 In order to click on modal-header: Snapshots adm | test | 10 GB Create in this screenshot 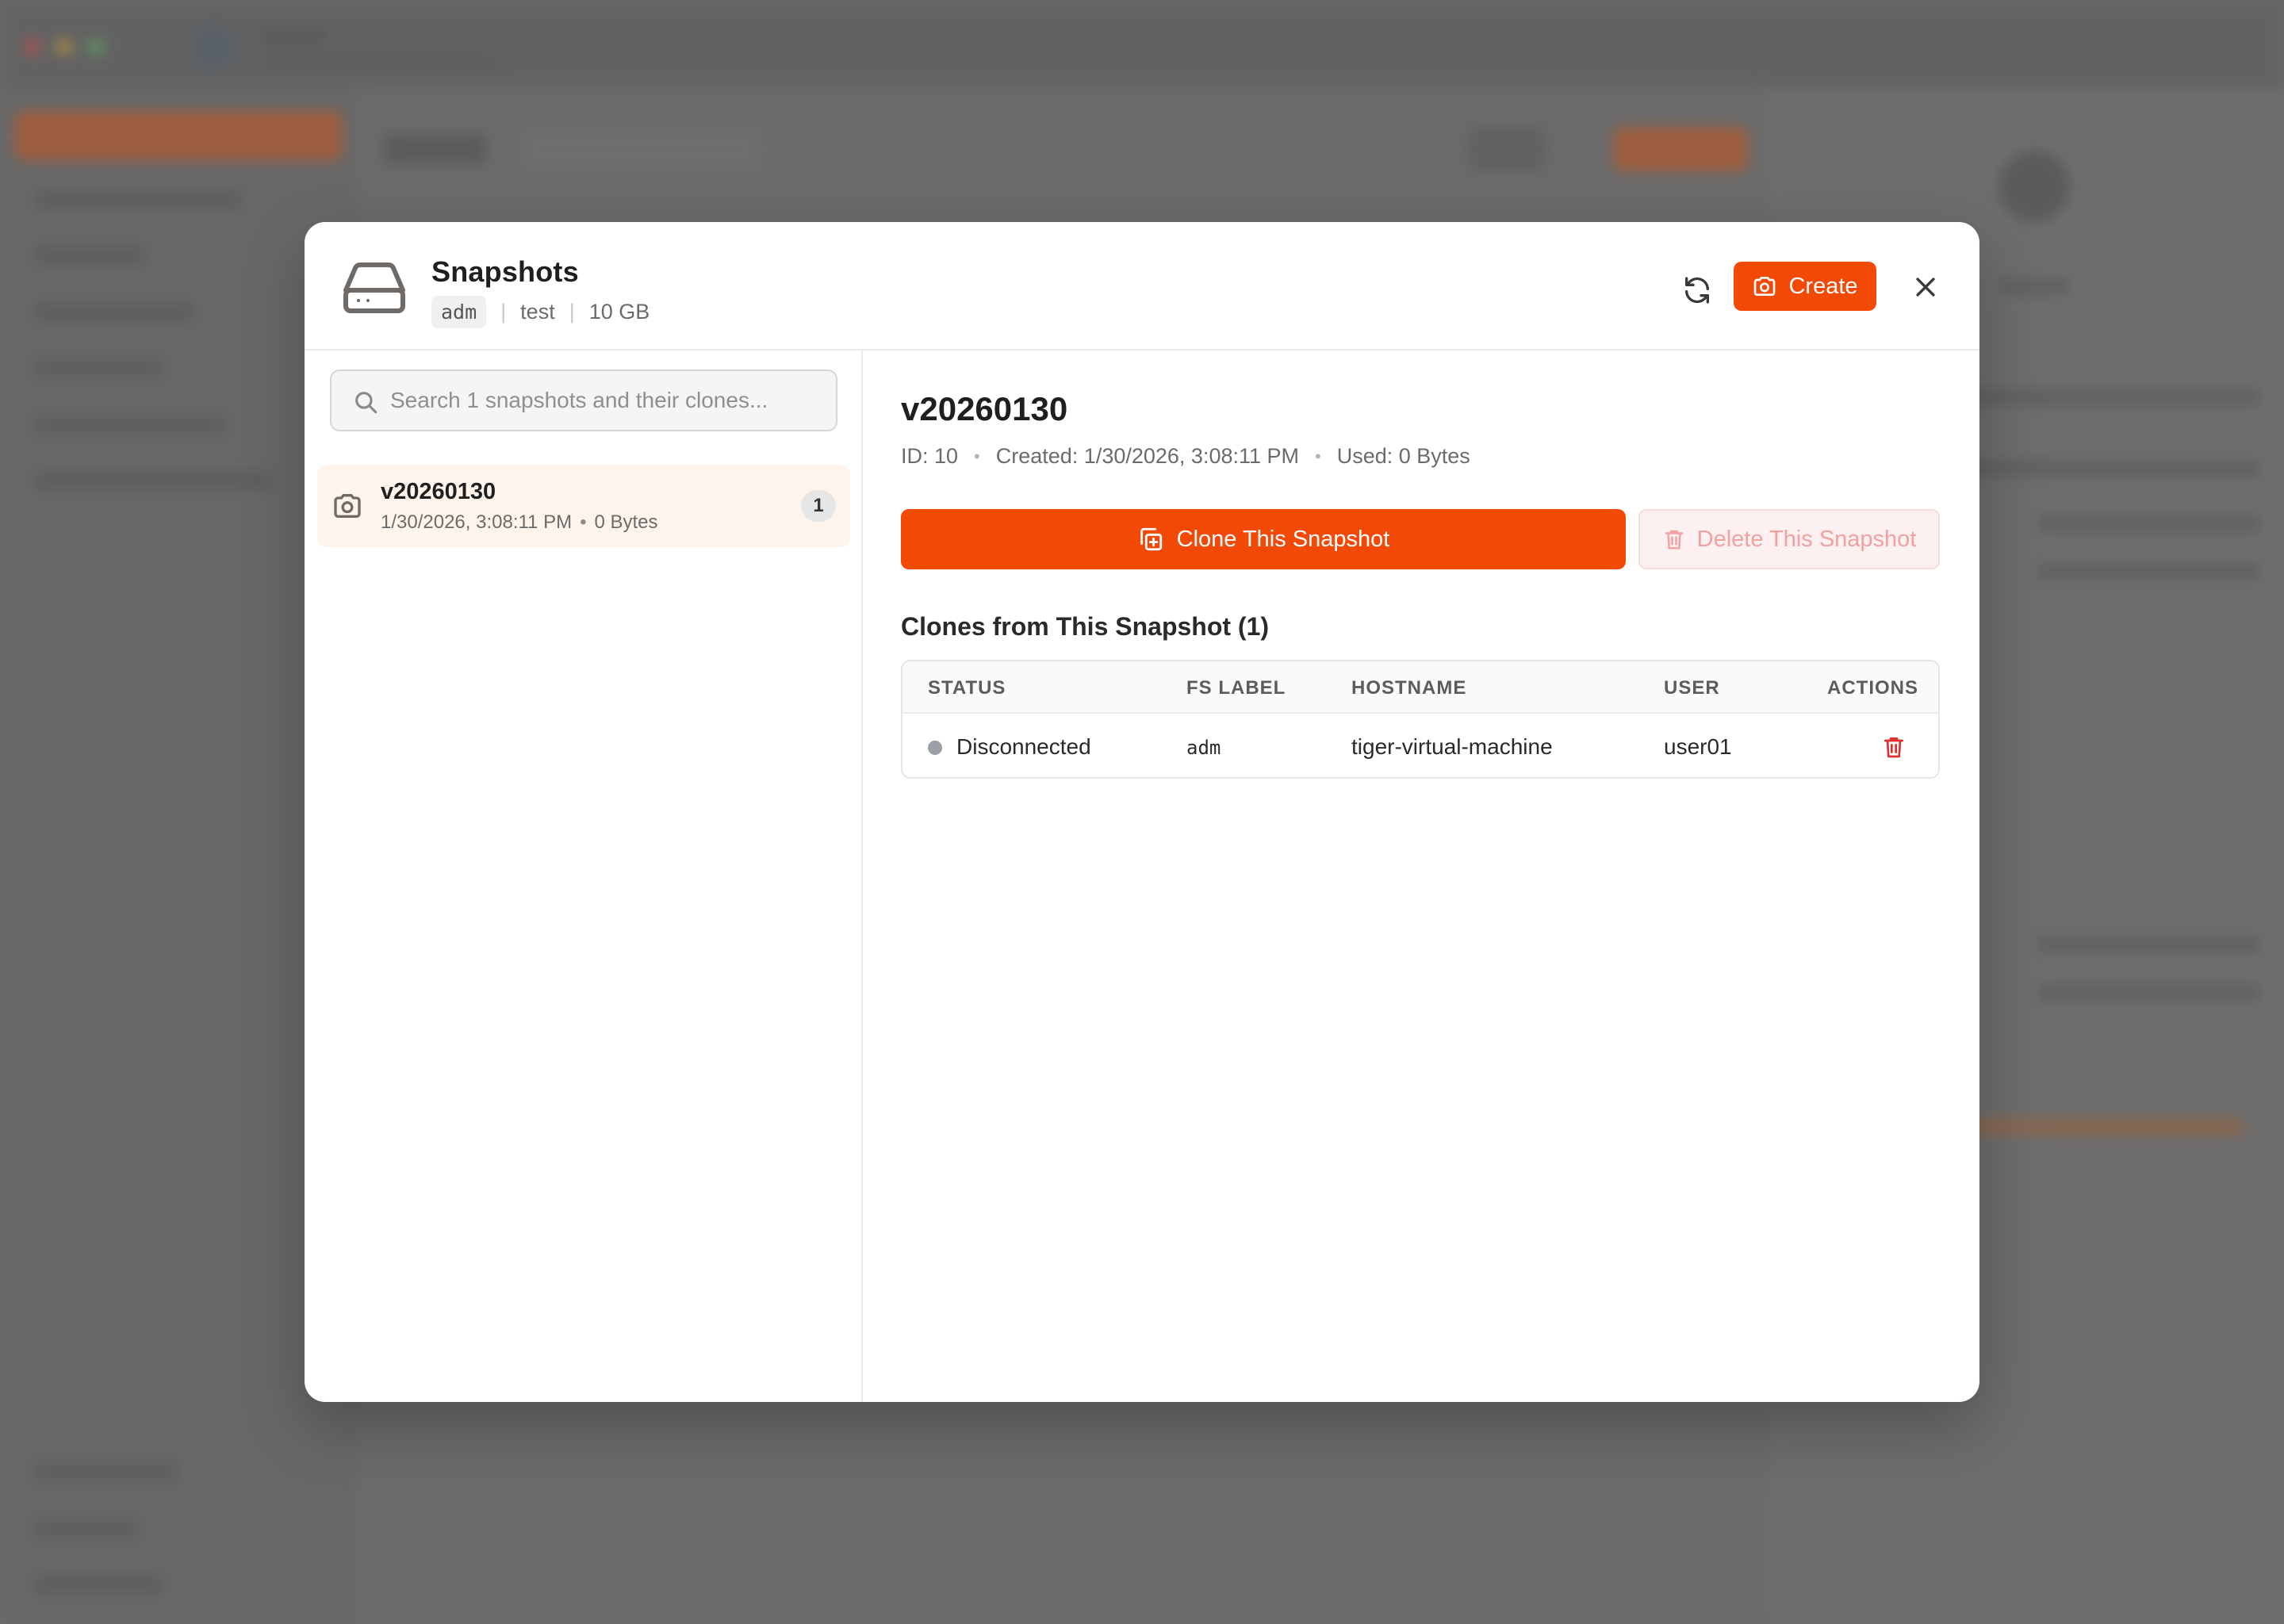, I will do `click(1142, 286)`.